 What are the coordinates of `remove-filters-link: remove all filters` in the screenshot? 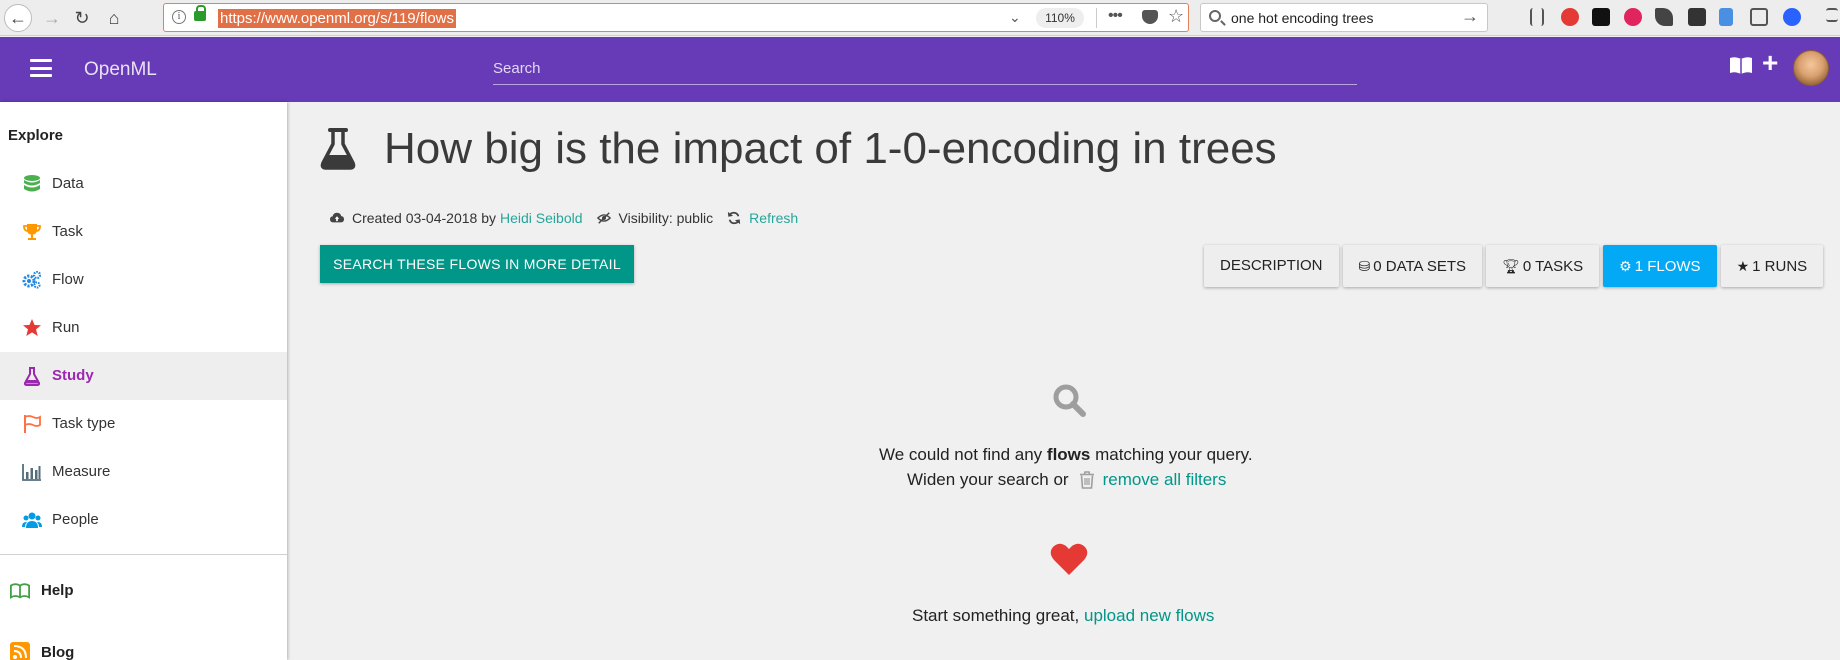 It's located at (1165, 480).